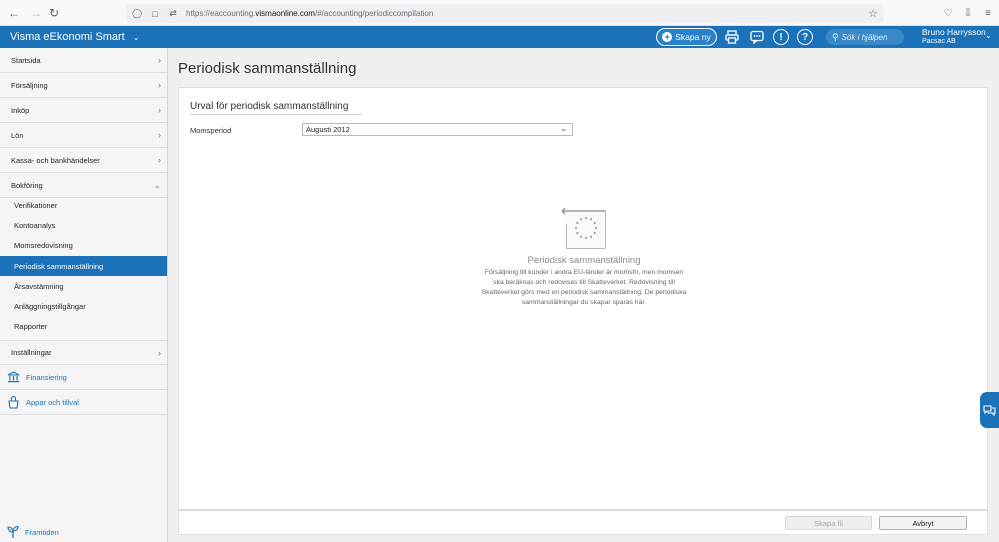  Describe the element at coordinates (781, 37) in the screenshot. I see `alert-icon: !` at that location.